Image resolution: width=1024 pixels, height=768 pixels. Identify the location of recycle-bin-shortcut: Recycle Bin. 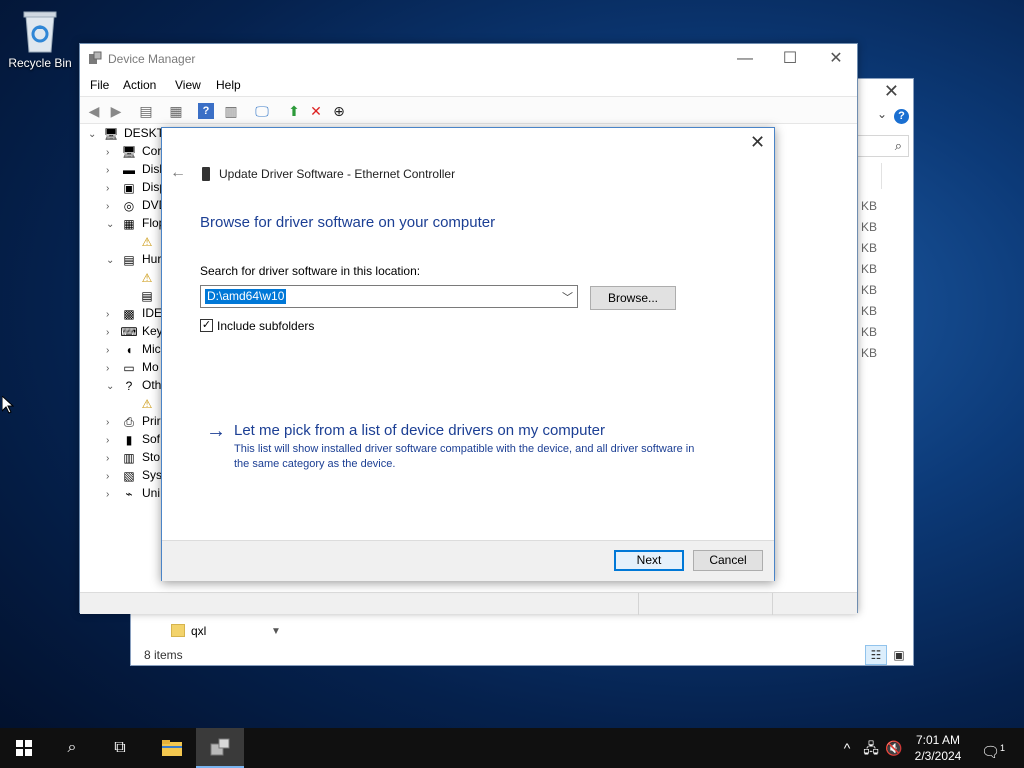
(40, 39).